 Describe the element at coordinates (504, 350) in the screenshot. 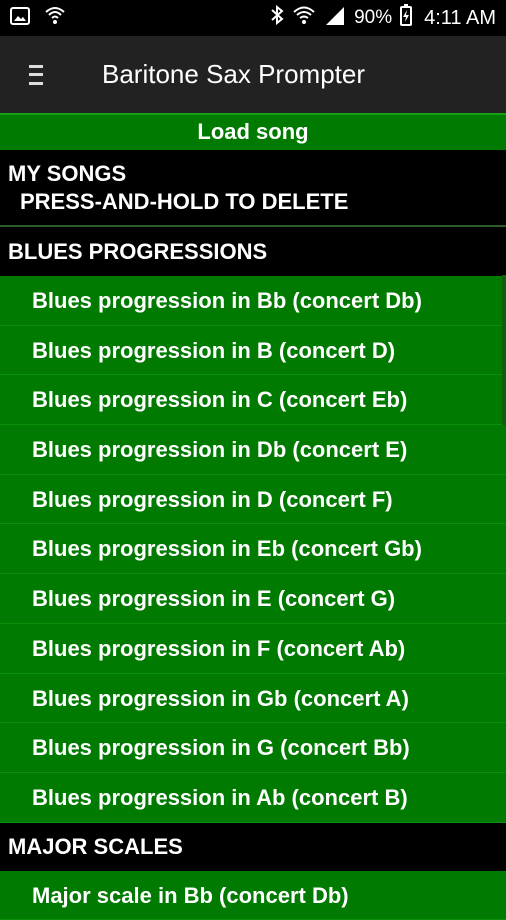

I see `scrollbar` at that location.